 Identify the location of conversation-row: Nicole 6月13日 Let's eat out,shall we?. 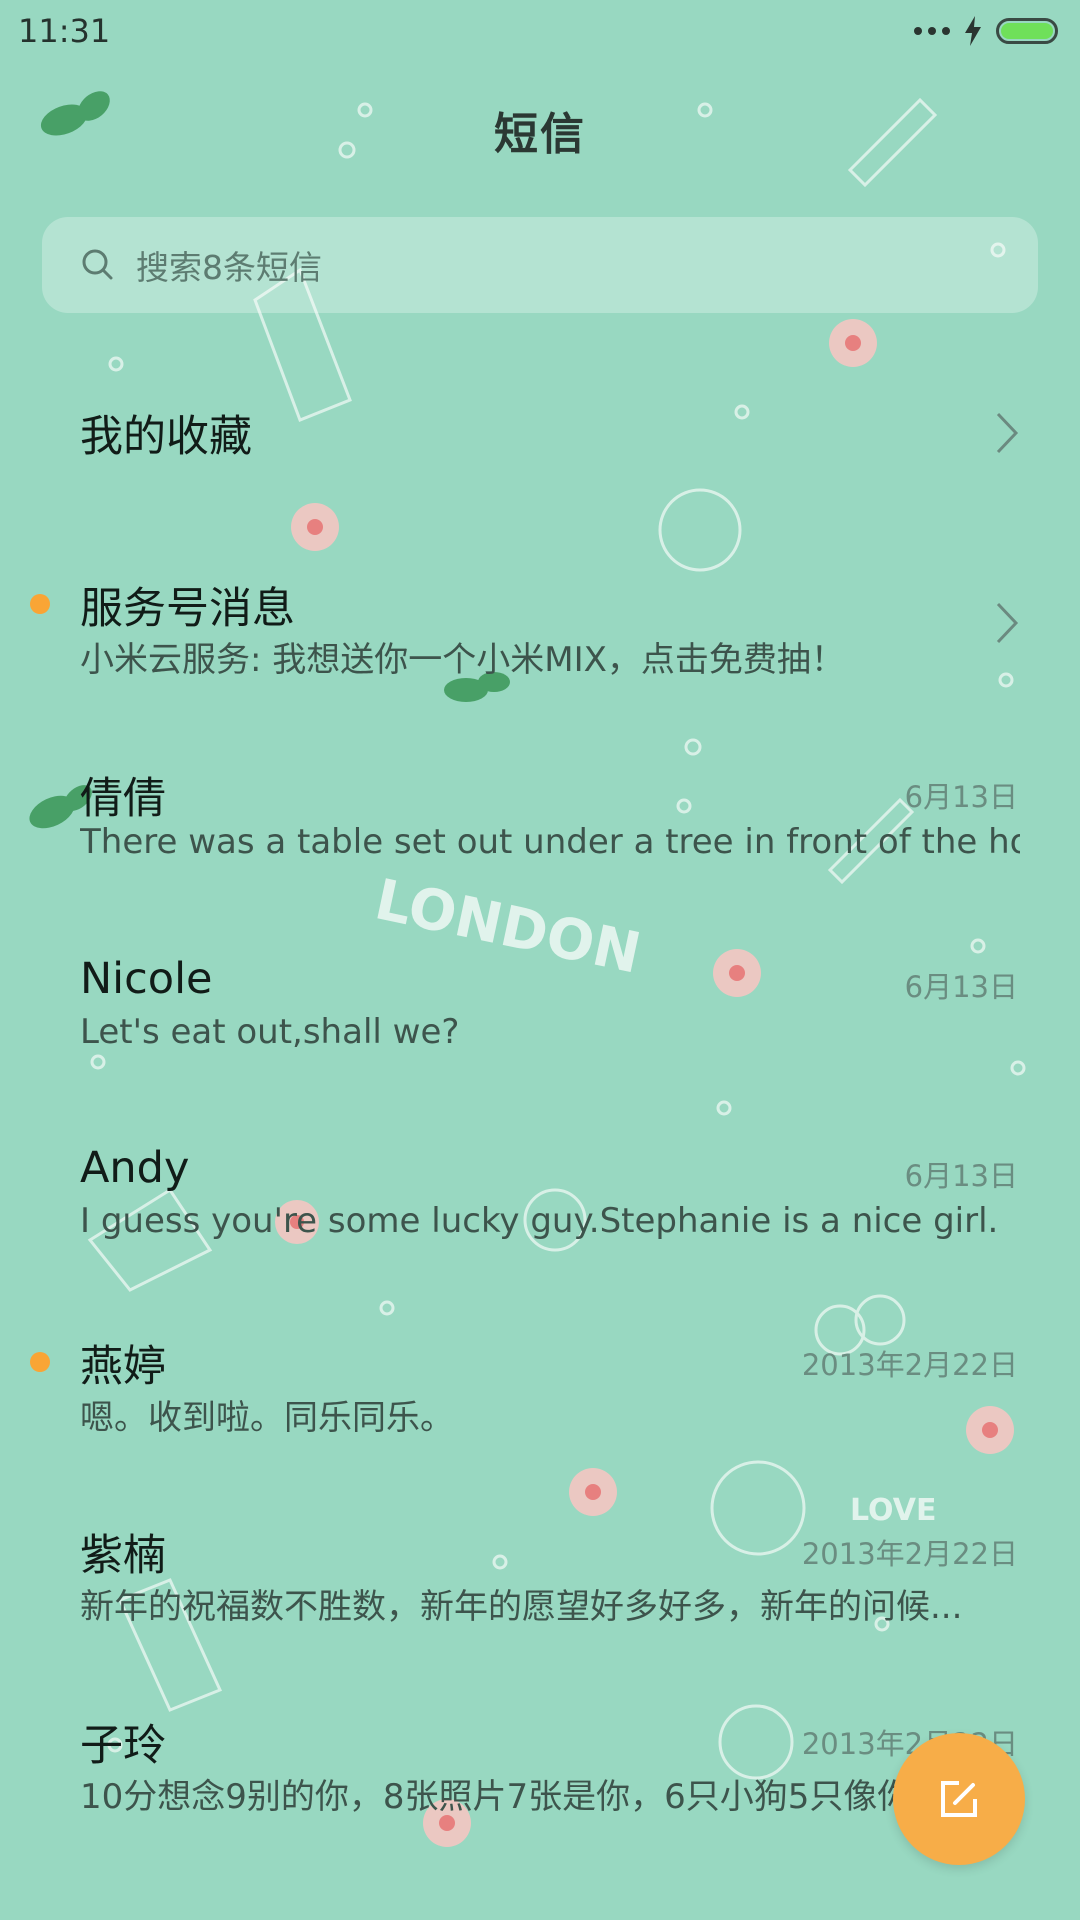
(540, 1015).